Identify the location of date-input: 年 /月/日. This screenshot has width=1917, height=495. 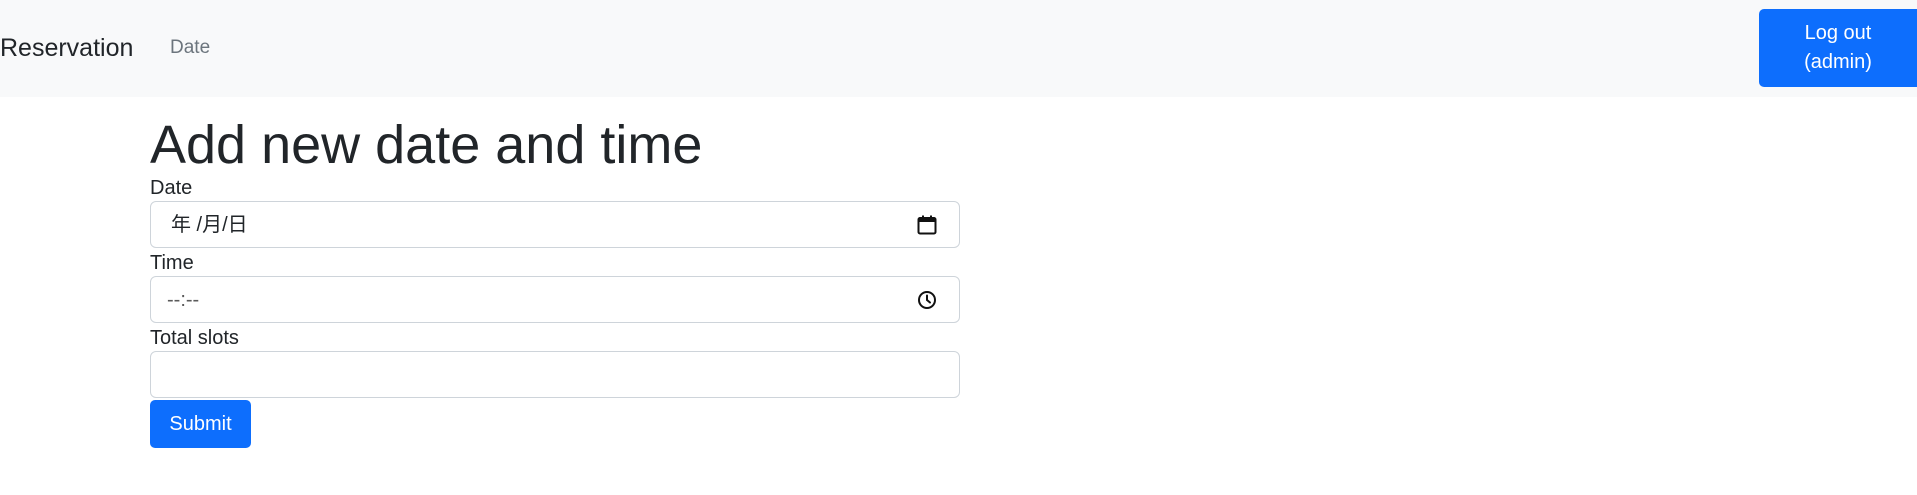
(555, 224).